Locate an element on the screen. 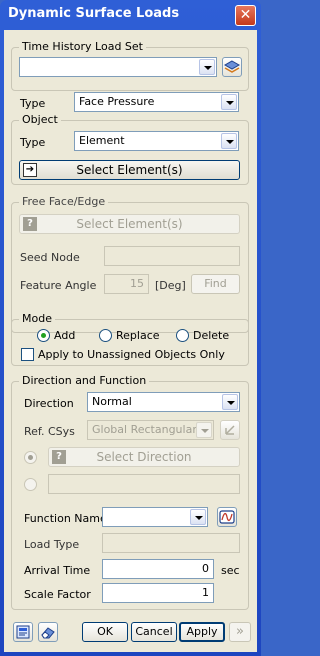 The image size is (320, 656). select-direction-label: Select Direction is located at coordinates (144, 457).